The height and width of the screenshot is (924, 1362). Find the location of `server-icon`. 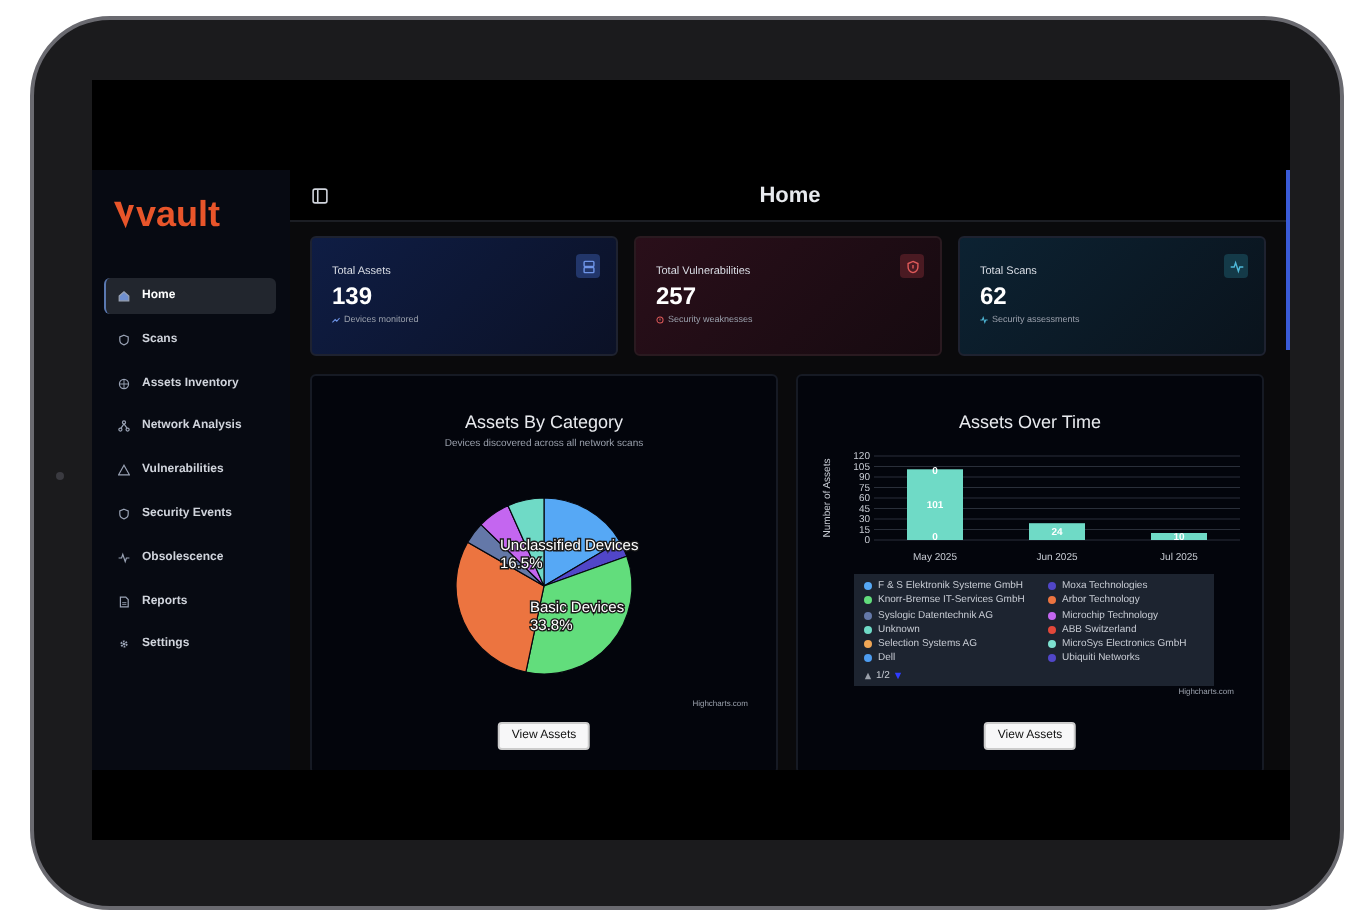

server-icon is located at coordinates (588, 266).